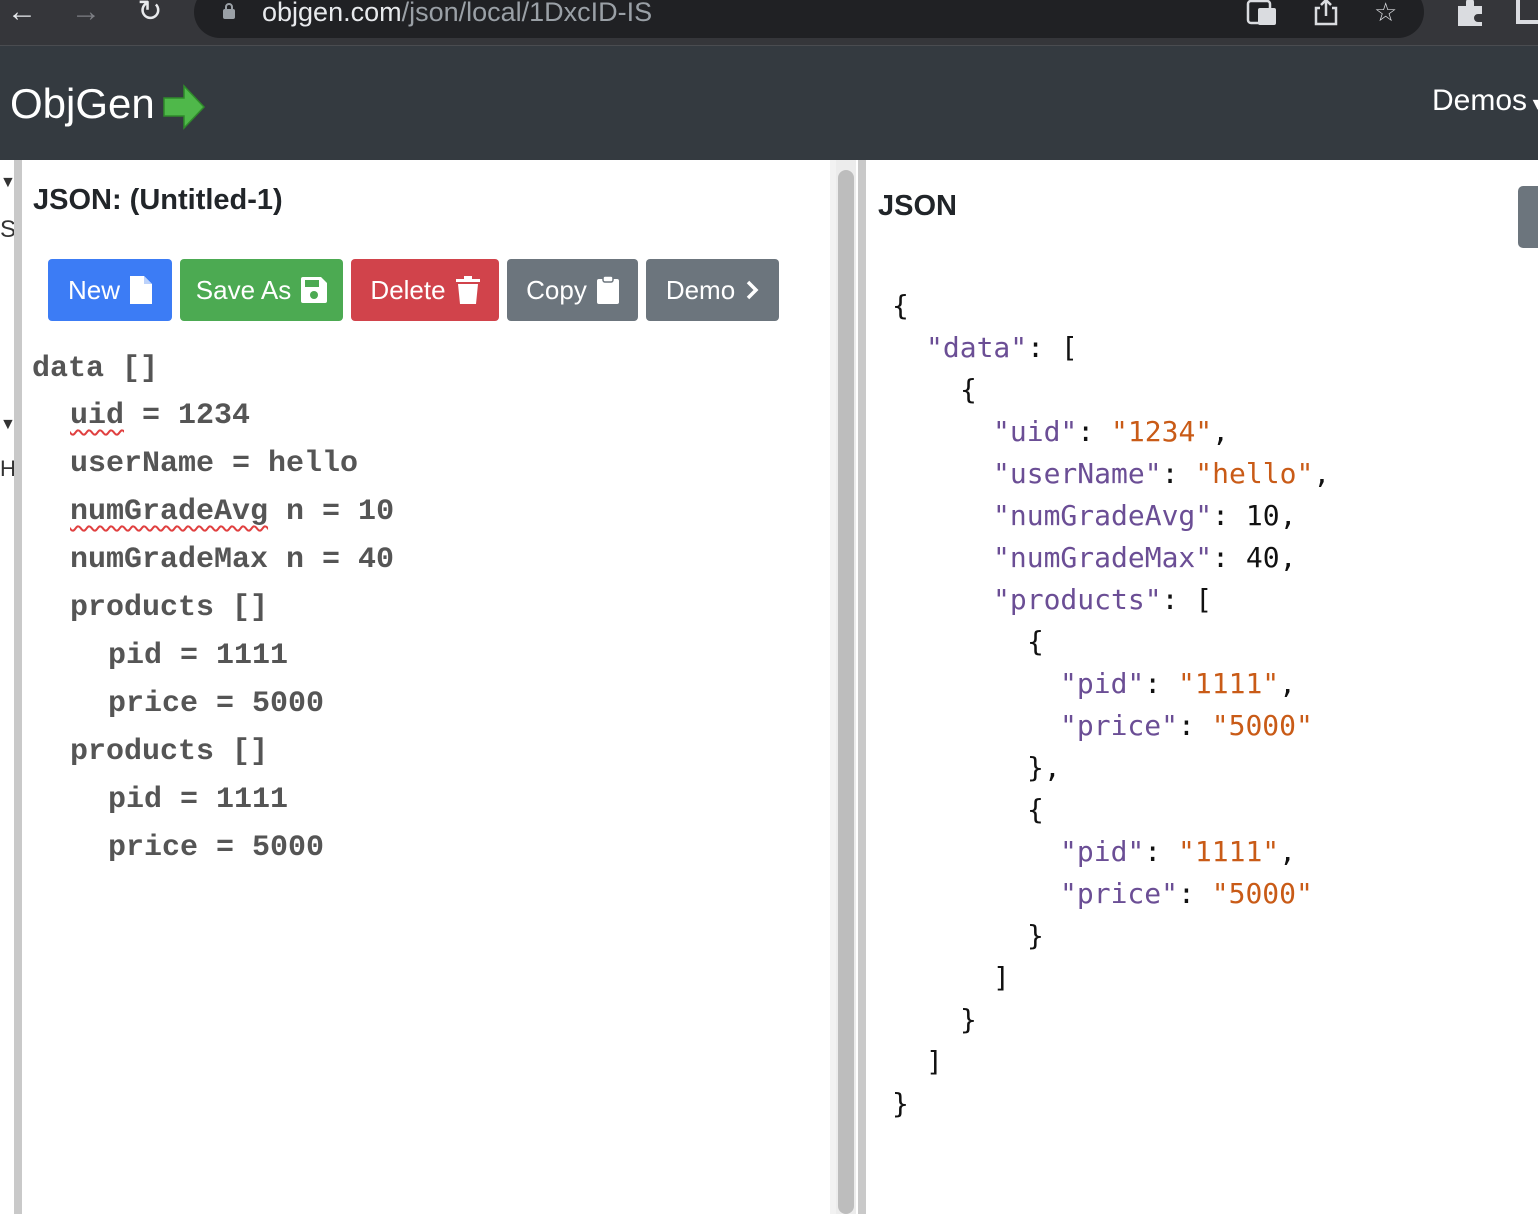 Image resolution: width=1538 pixels, height=1214 pixels. I want to click on copy-button: Copy, so click(572, 290).